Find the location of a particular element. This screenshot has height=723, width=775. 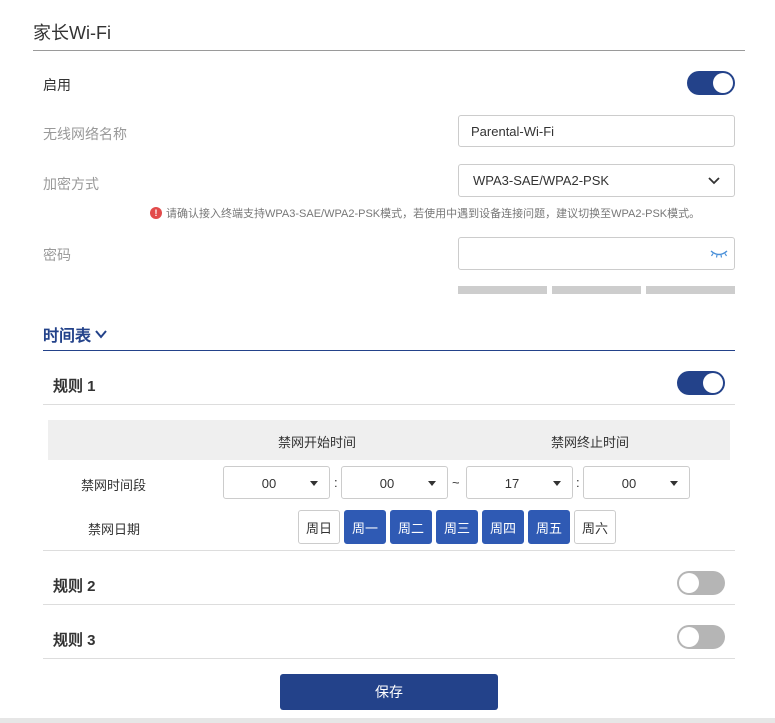

day-button-sunday: 周日 is located at coordinates (319, 527).